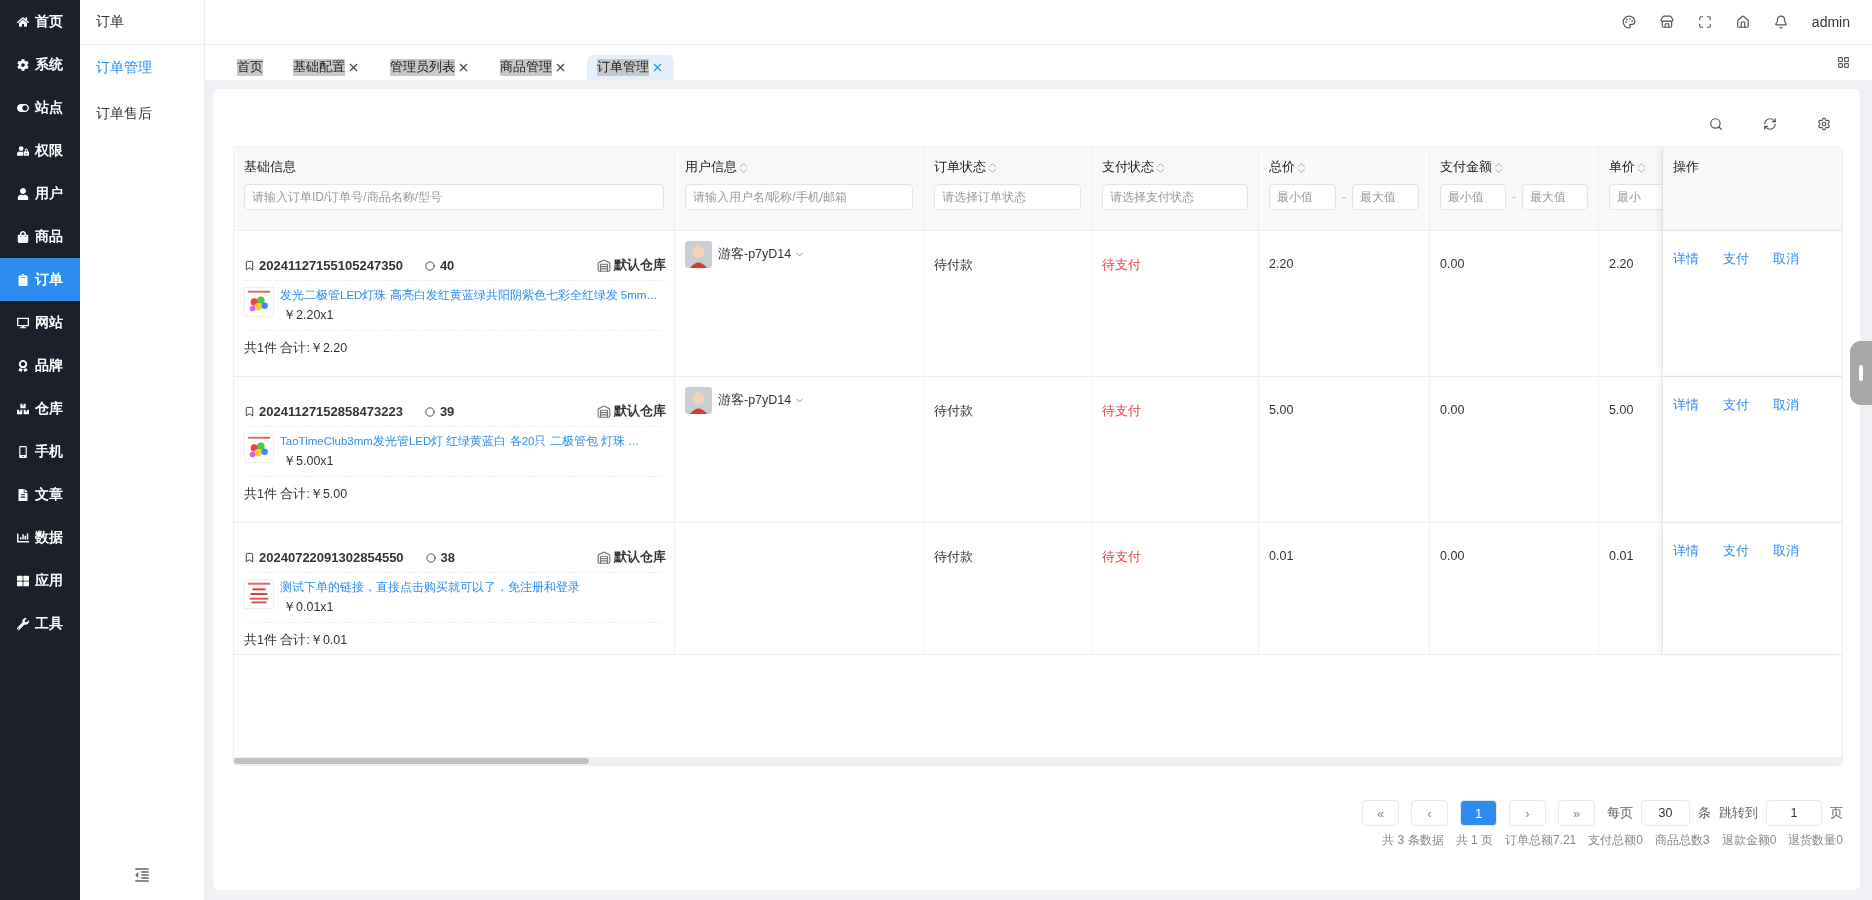 The height and width of the screenshot is (900, 1872). I want to click on nav-item: 站点, so click(40, 107).